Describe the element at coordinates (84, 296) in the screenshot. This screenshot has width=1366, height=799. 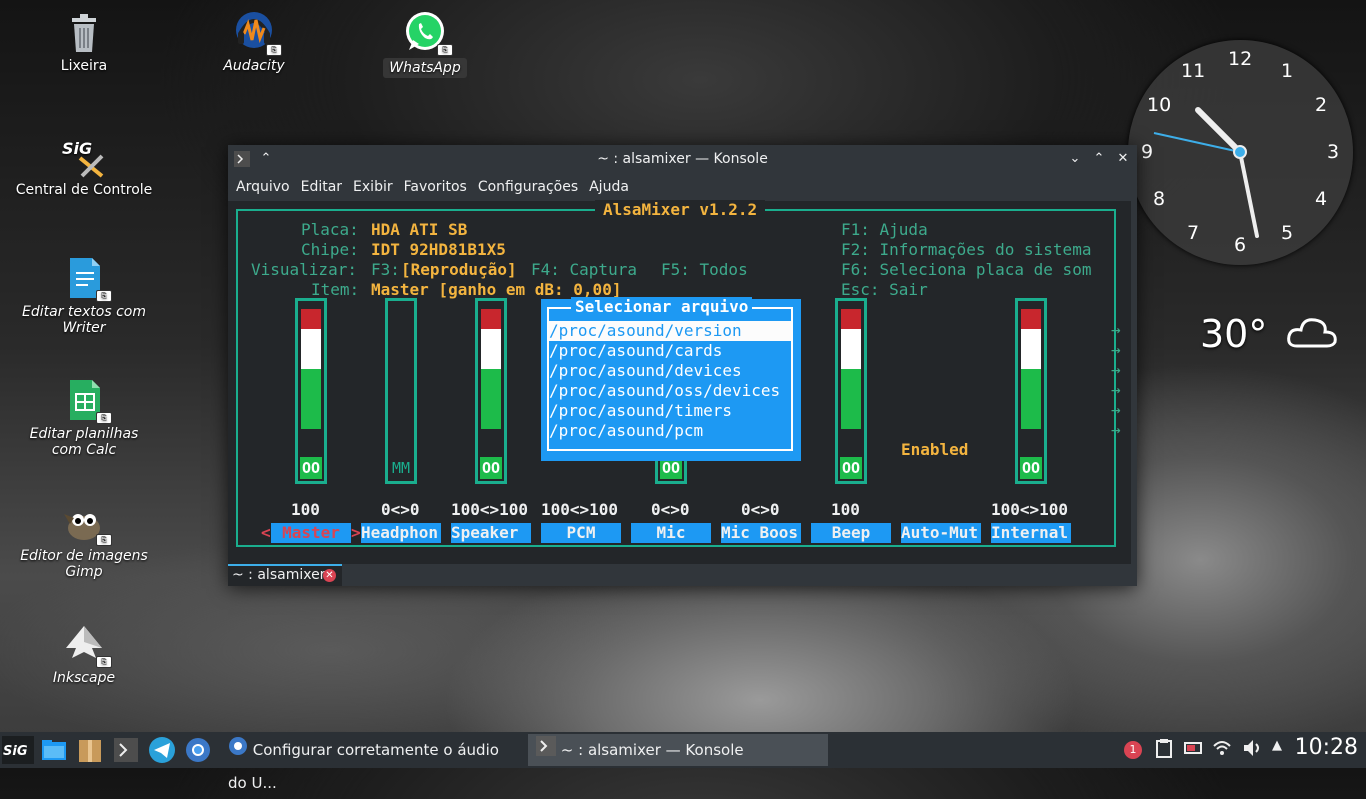
I see `desktop-icon-writer: ⎘ Editar textos com Writer` at that location.